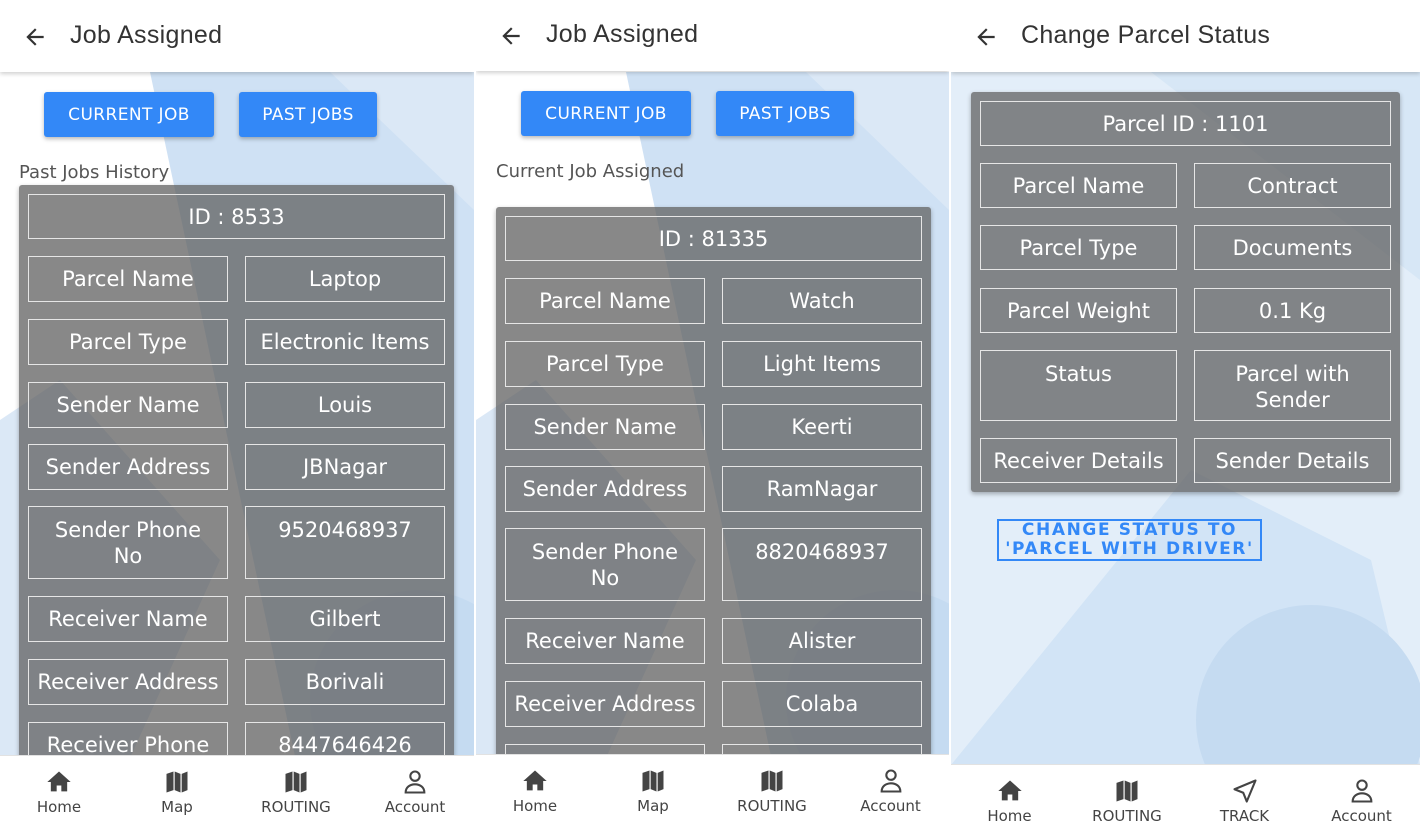 The image size is (1420, 839). What do you see at coordinates (1292, 310) in the screenshot?
I see `parcel-weight-value: 0.1 Kg` at bounding box center [1292, 310].